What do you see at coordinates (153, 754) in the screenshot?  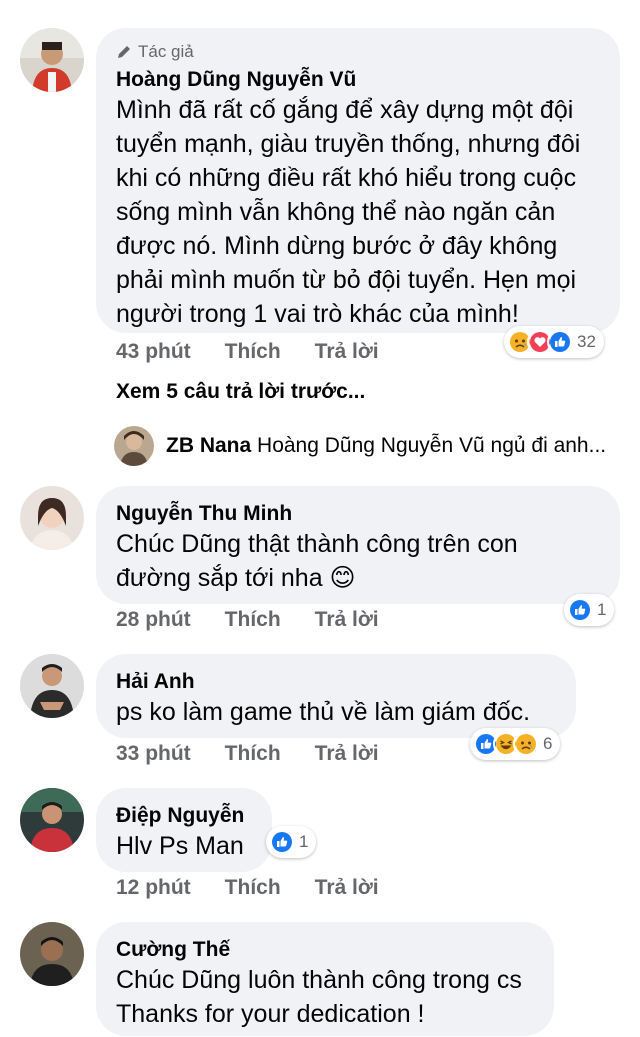 I see `timestamp: 33 phút` at bounding box center [153, 754].